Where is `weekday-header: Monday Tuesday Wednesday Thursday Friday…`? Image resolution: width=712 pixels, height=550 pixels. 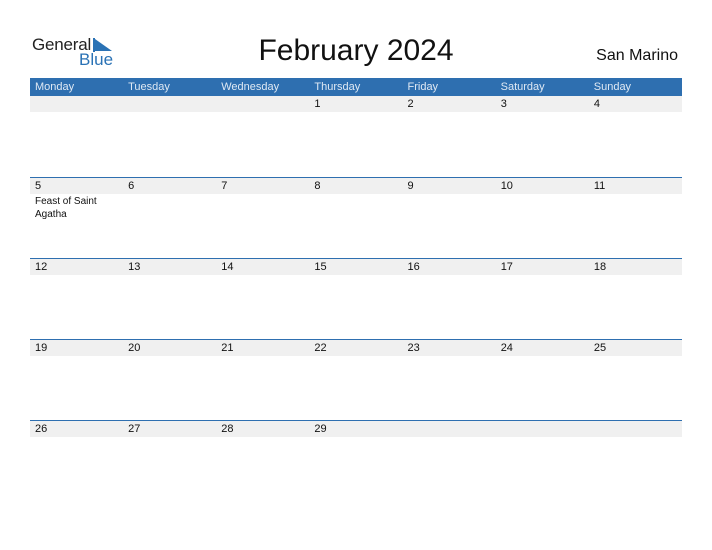 weekday-header: Monday Tuesday Wednesday Thursday Friday… is located at coordinates (356, 87).